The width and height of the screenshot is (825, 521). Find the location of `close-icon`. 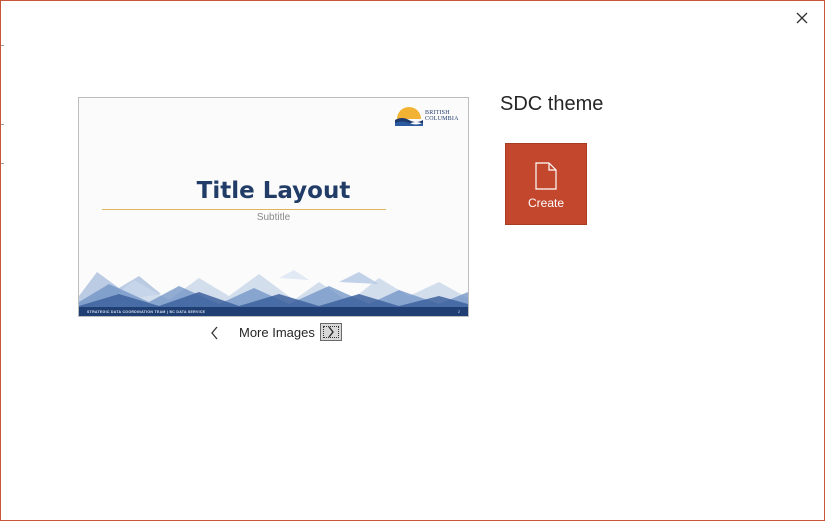

close-icon is located at coordinates (802, 18).